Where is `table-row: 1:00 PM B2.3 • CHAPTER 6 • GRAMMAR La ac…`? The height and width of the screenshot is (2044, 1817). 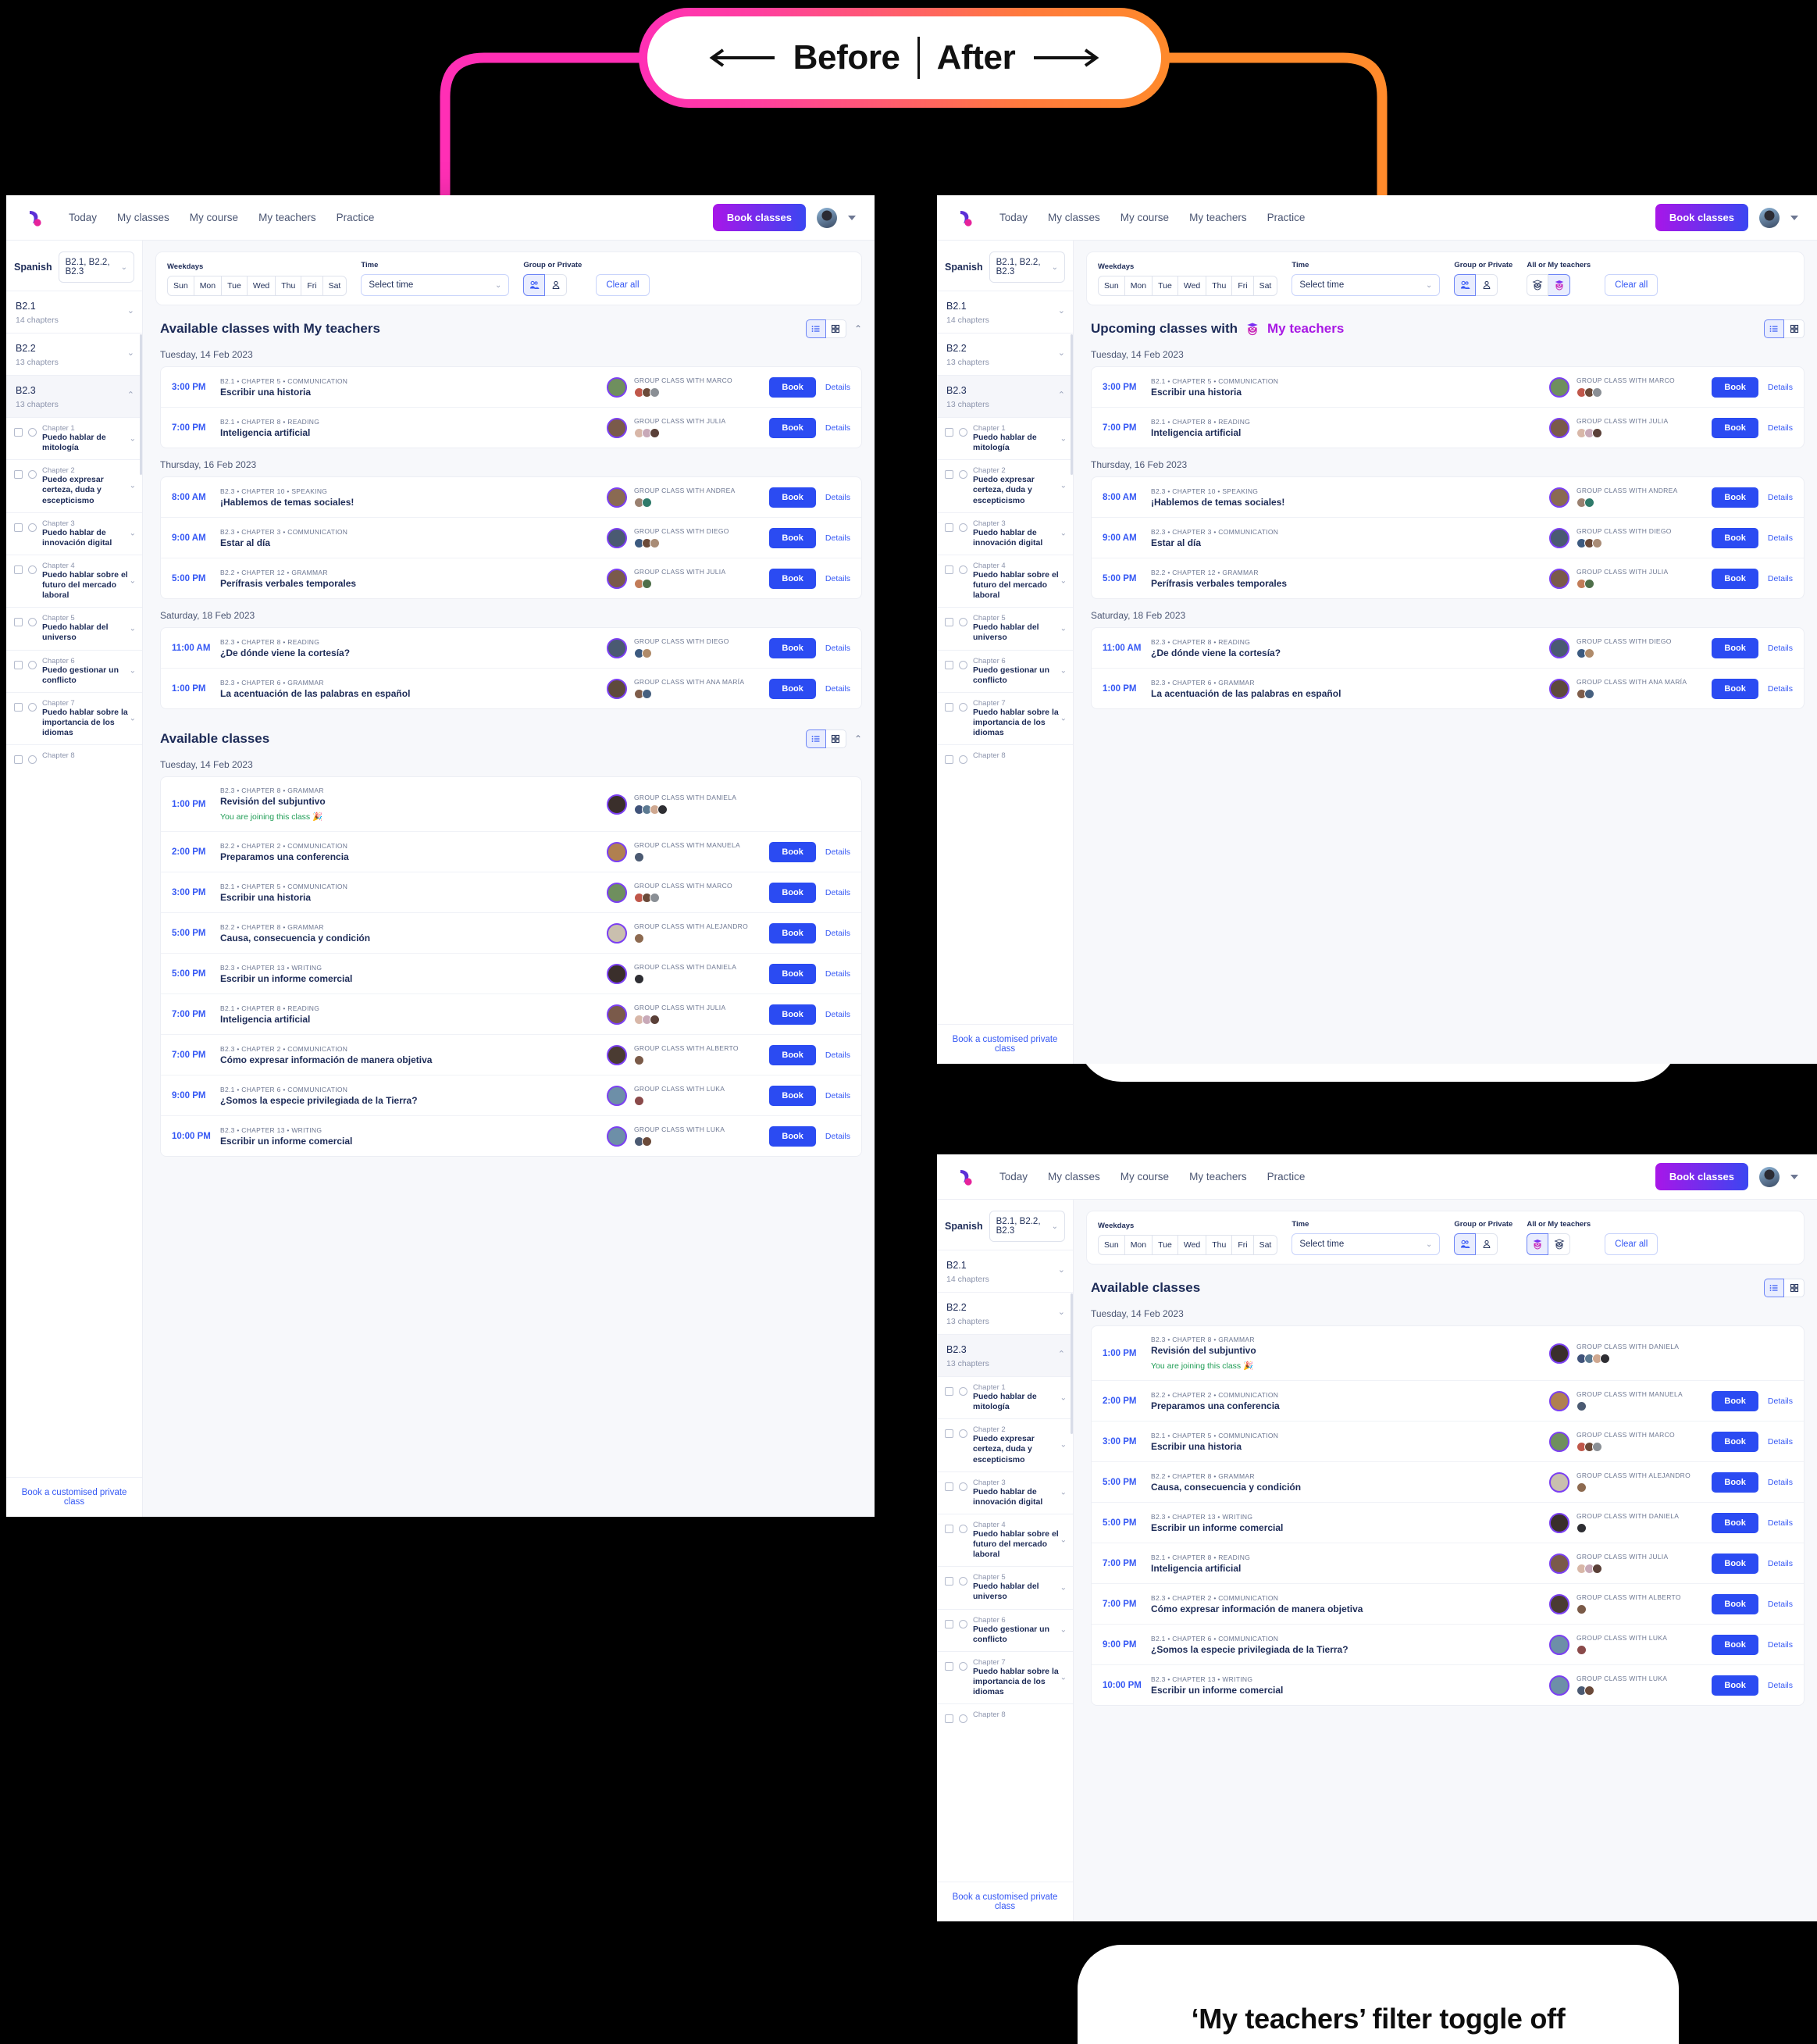
table-row: 1:00 PM B2.3 • CHAPTER 6 • GRAMMAR La ac… is located at coordinates (511, 688).